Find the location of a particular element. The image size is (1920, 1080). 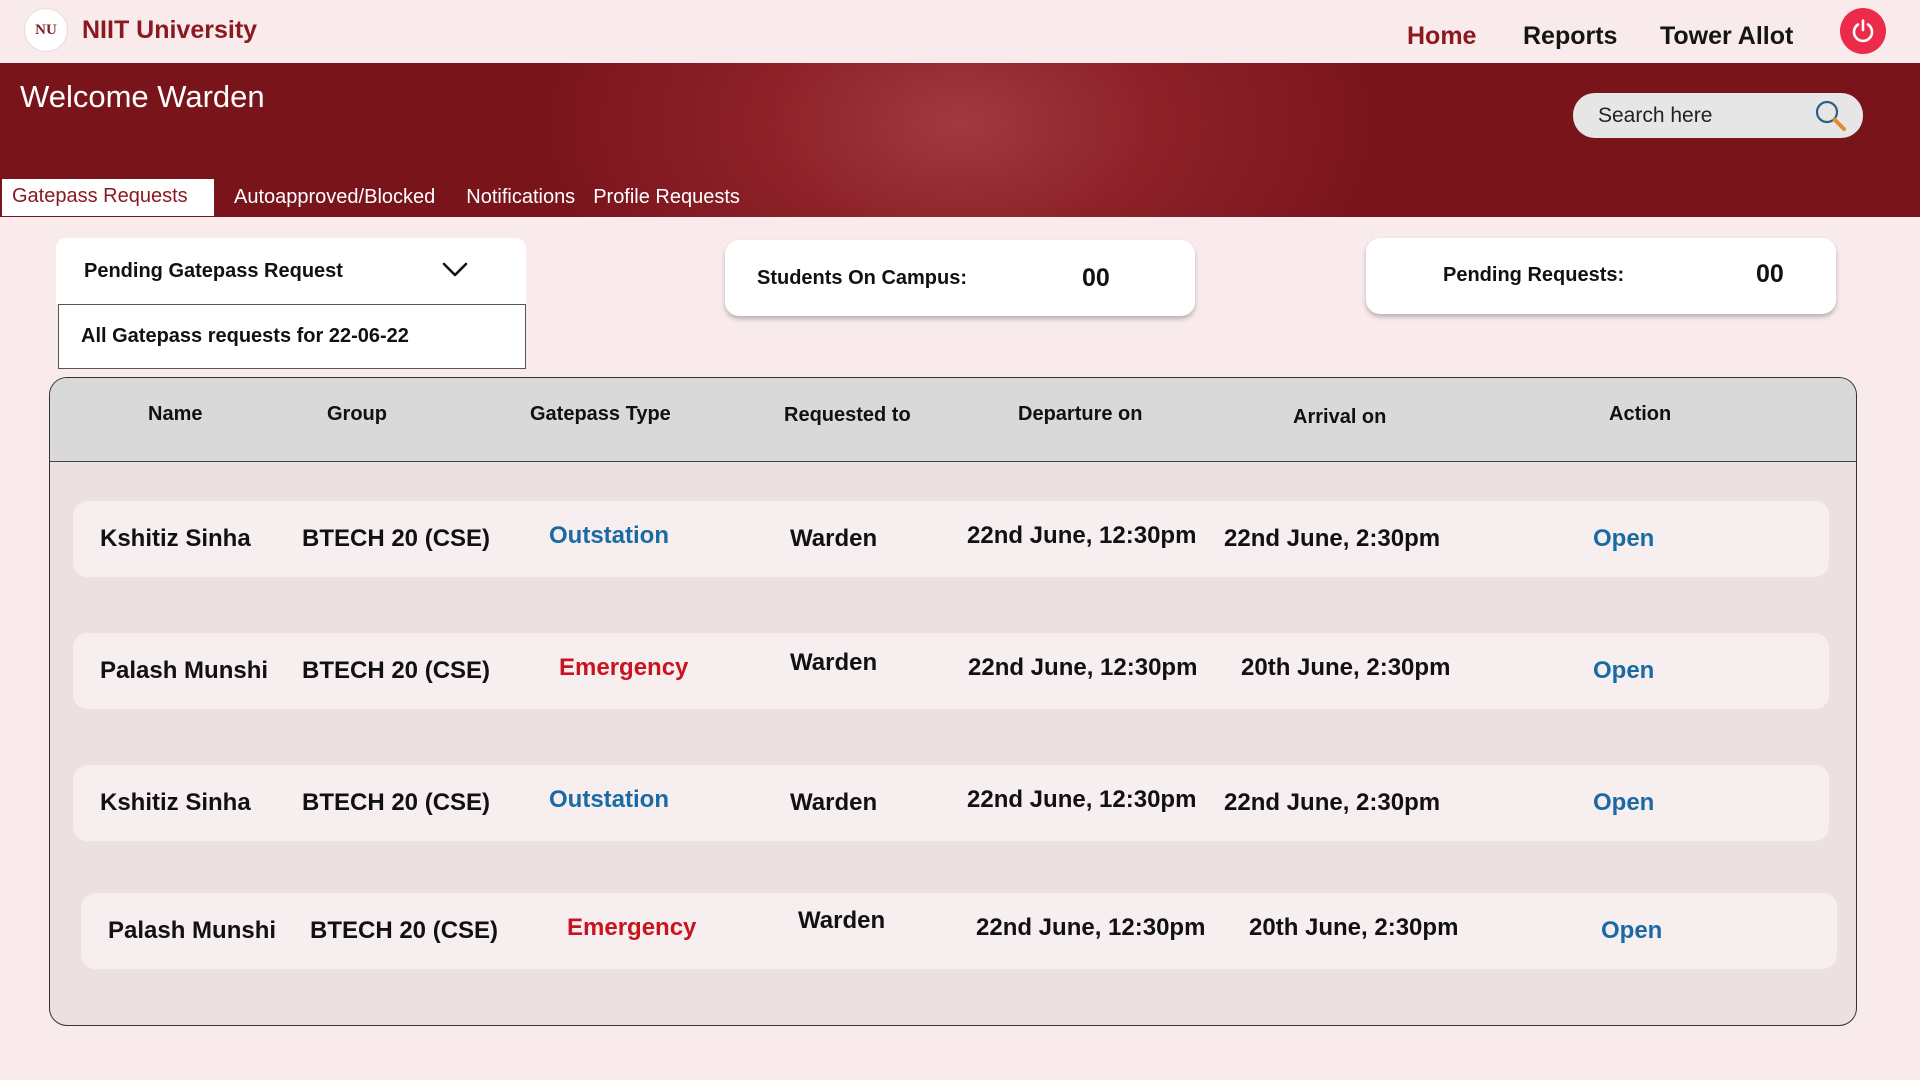

students-on-campus-card: Students On Campus: 00 is located at coordinates (960, 278).